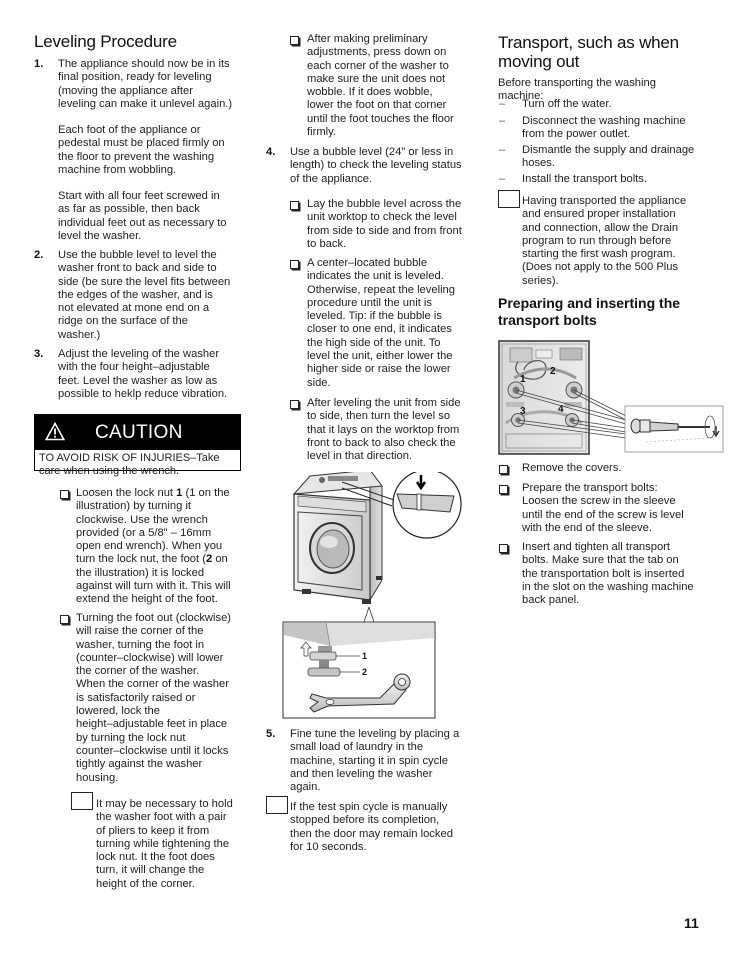 The width and height of the screenshot is (738, 954). Describe the element at coordinates (271, 734) in the screenshot. I see `step-number: 5.` at that location.